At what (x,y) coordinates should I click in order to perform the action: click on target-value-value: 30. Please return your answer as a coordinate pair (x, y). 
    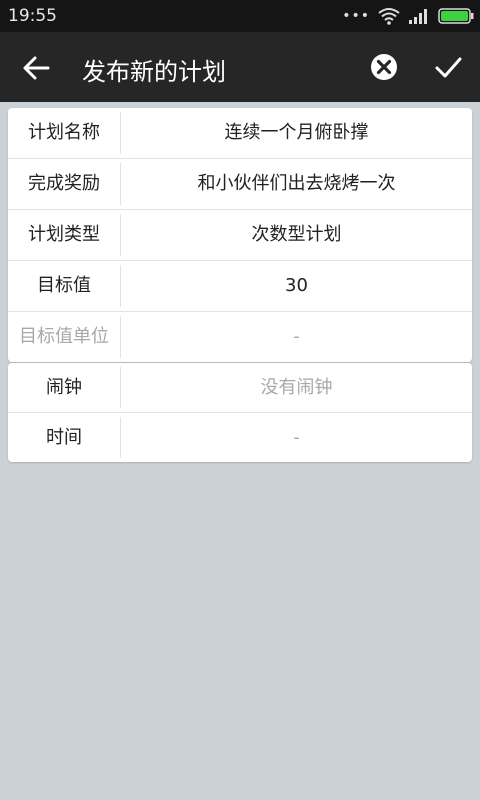
    Looking at the image, I should click on (296, 286).